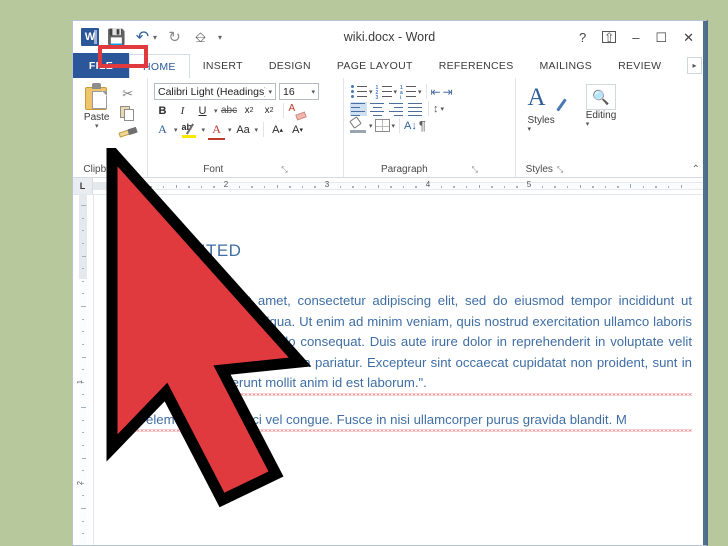 Image resolution: width=728 pixels, height=546 pixels. What do you see at coordinates (377, 109) in the screenshot?
I see `align-center-icon` at bounding box center [377, 109].